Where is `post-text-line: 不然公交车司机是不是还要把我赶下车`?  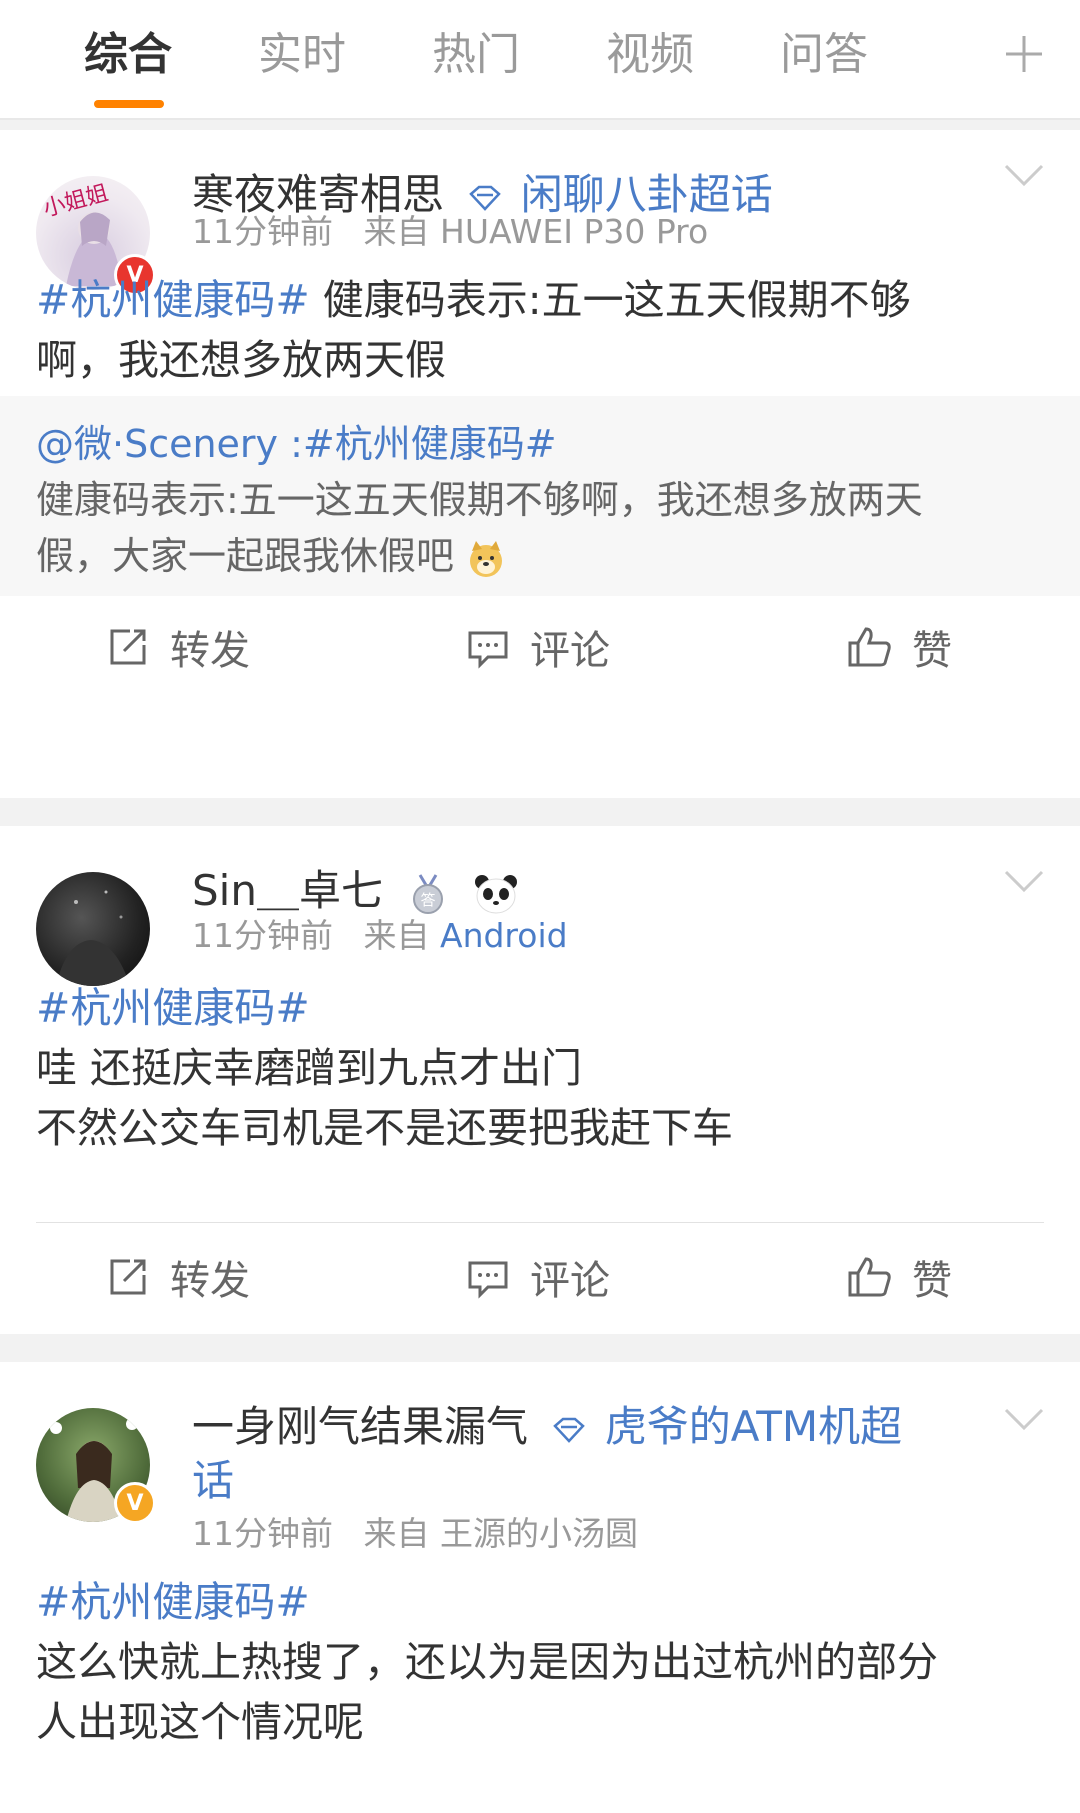
post-text-line: 不然公交车司机是不是还要把我赶下车 is located at coordinates (384, 1128).